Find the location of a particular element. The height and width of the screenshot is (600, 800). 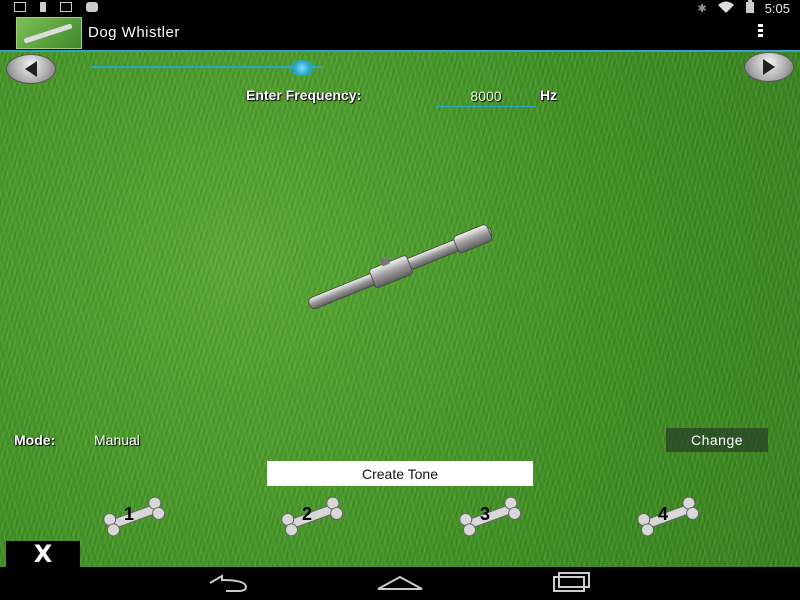

sim-icon is located at coordinates (43, 7).